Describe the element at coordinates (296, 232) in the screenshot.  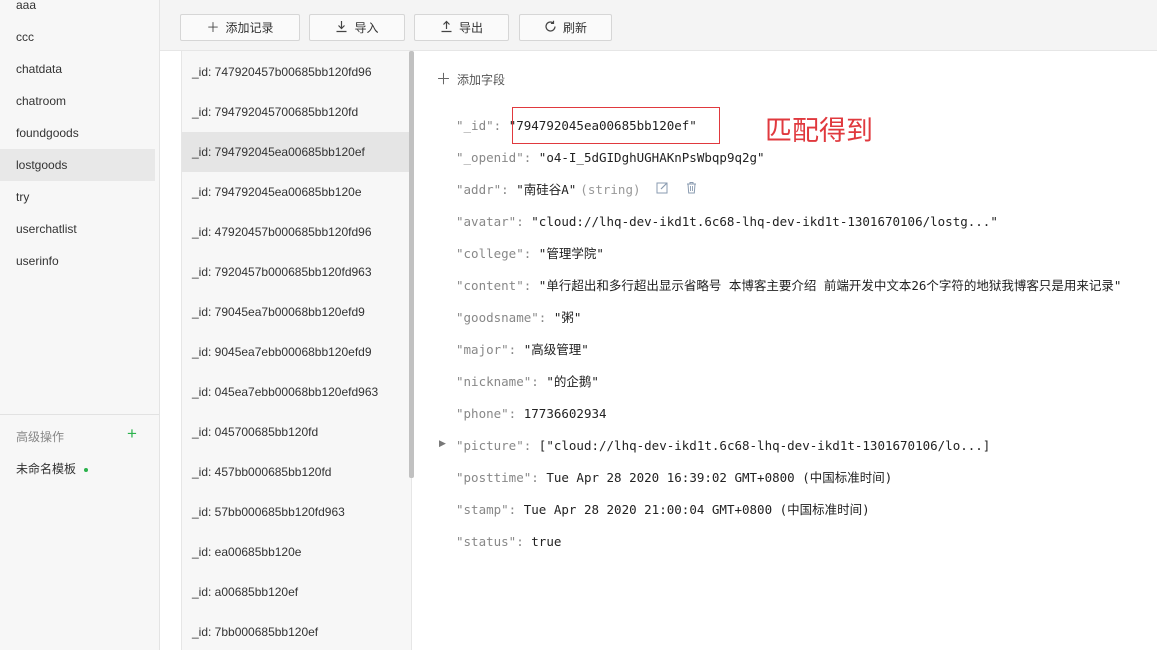
I see `record-item: _id: 47920457b000685bb120fd96` at that location.